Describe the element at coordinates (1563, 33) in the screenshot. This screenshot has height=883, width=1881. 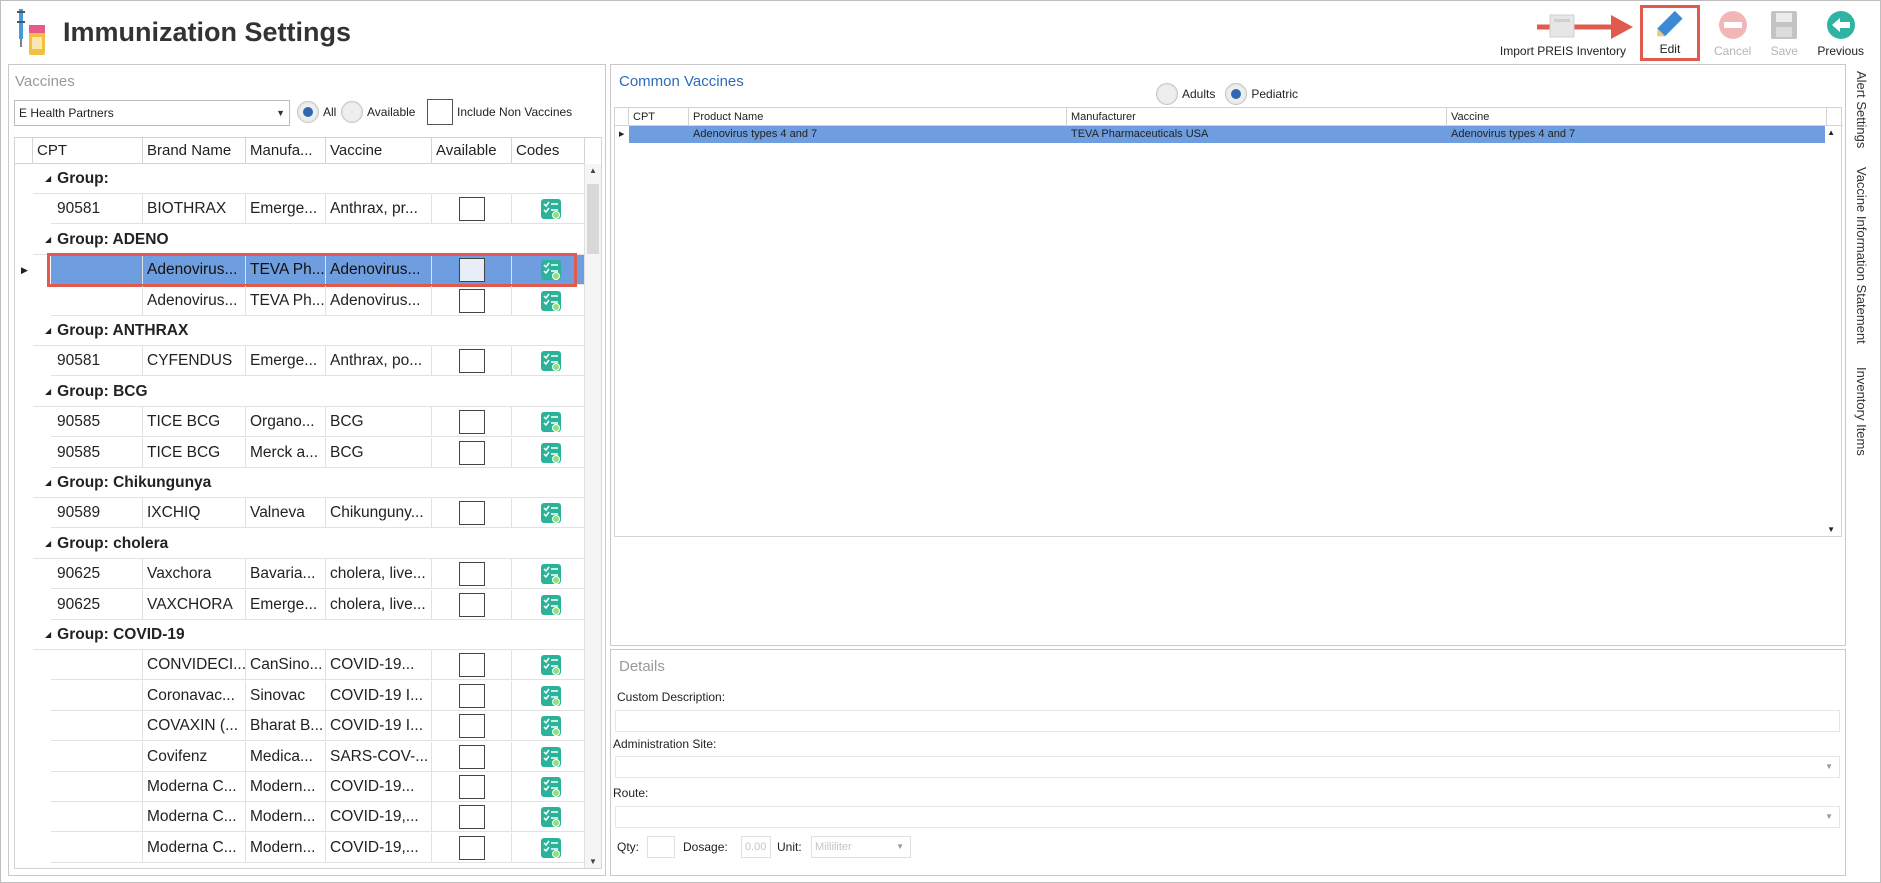
I see `import-preis-button: Import PREIS Inventory` at that location.